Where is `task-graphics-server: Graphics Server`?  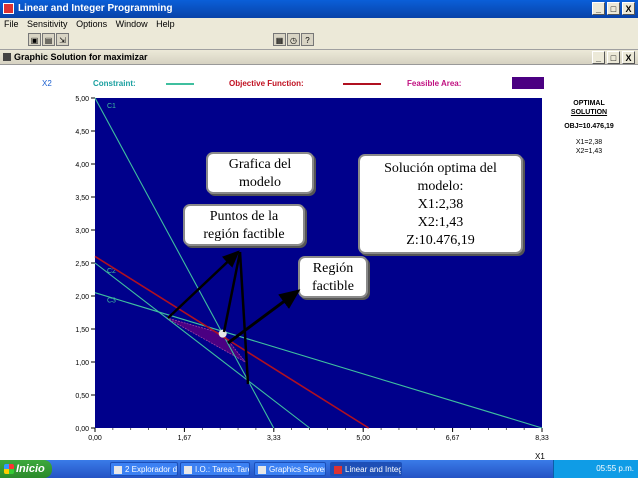 task-graphics-server: Graphics Server is located at coordinates (290, 469).